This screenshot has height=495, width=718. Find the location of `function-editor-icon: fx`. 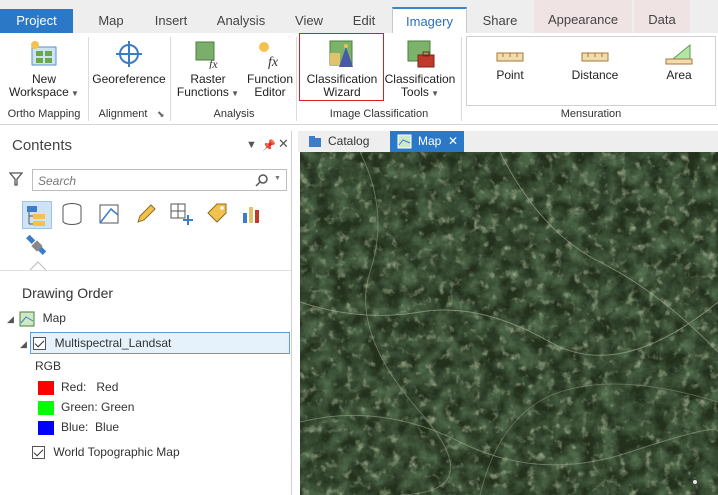

function-editor-icon: fx is located at coordinates (269, 55).